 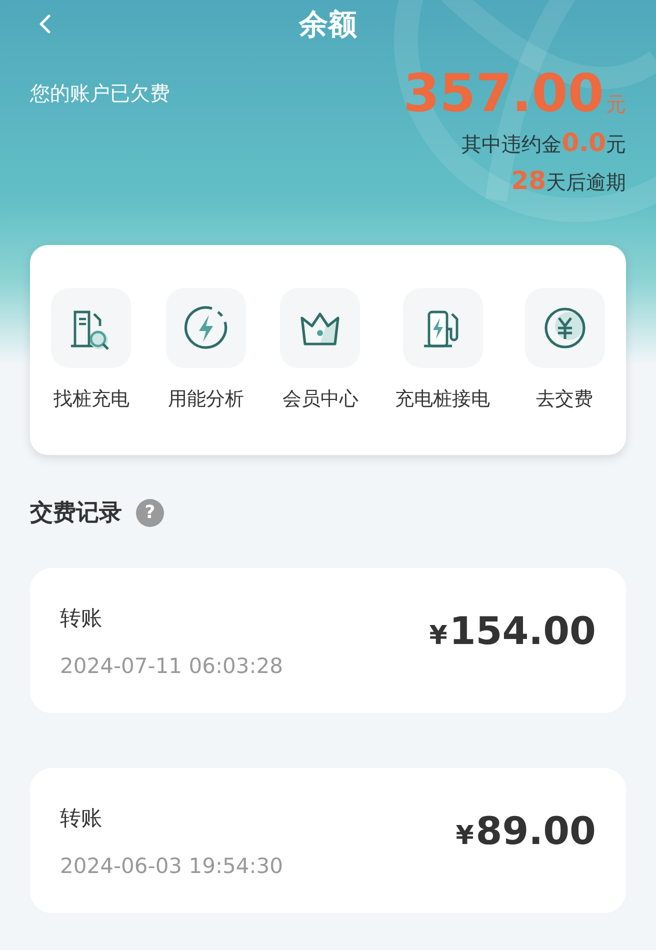 What do you see at coordinates (91, 399) in the screenshot?
I see `service-label: 找桩充电` at bounding box center [91, 399].